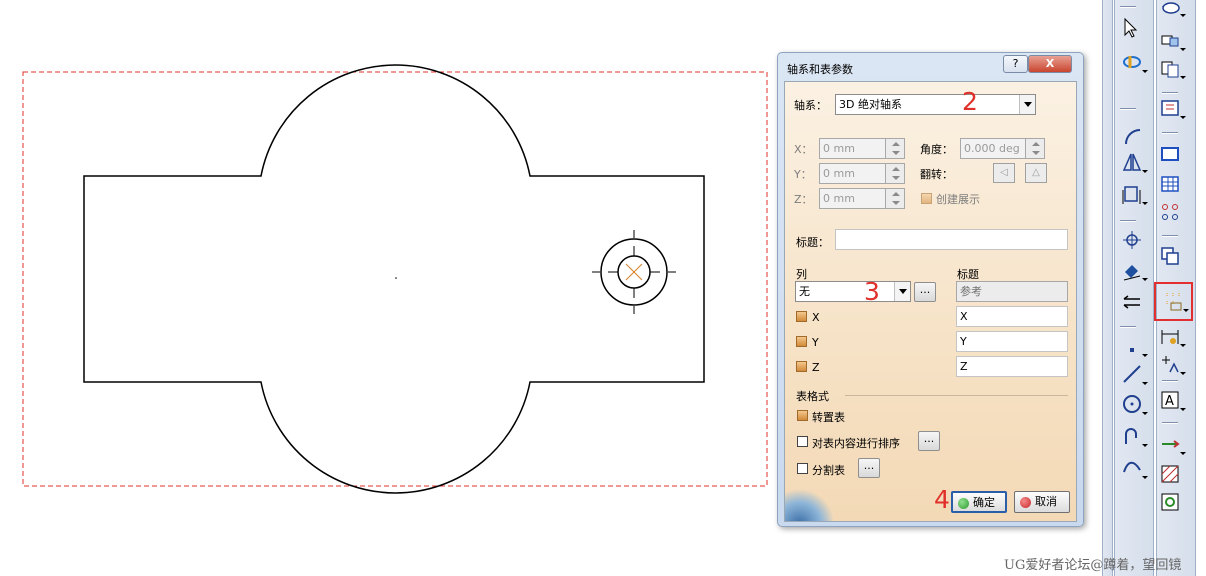 This screenshot has width=1206, height=576. I want to click on split-label: 分割表, so click(828, 470).